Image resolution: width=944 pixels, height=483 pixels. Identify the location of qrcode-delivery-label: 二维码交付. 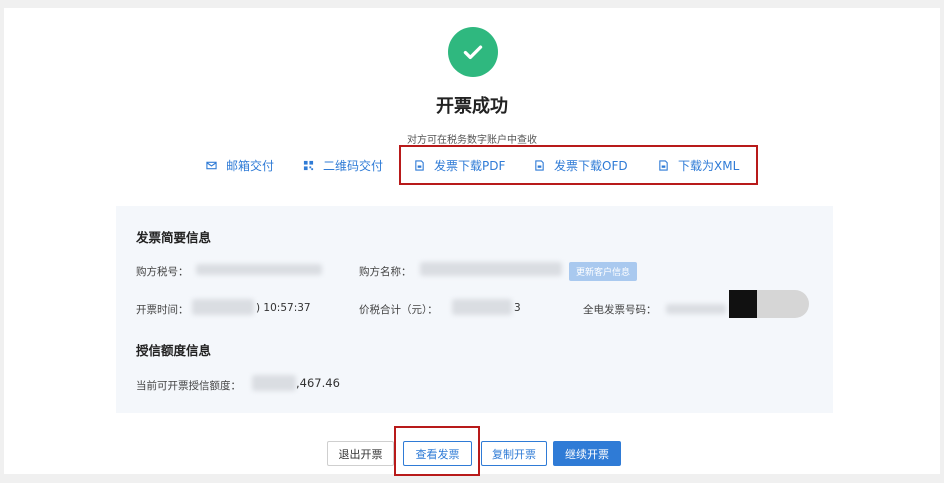
(353, 165).